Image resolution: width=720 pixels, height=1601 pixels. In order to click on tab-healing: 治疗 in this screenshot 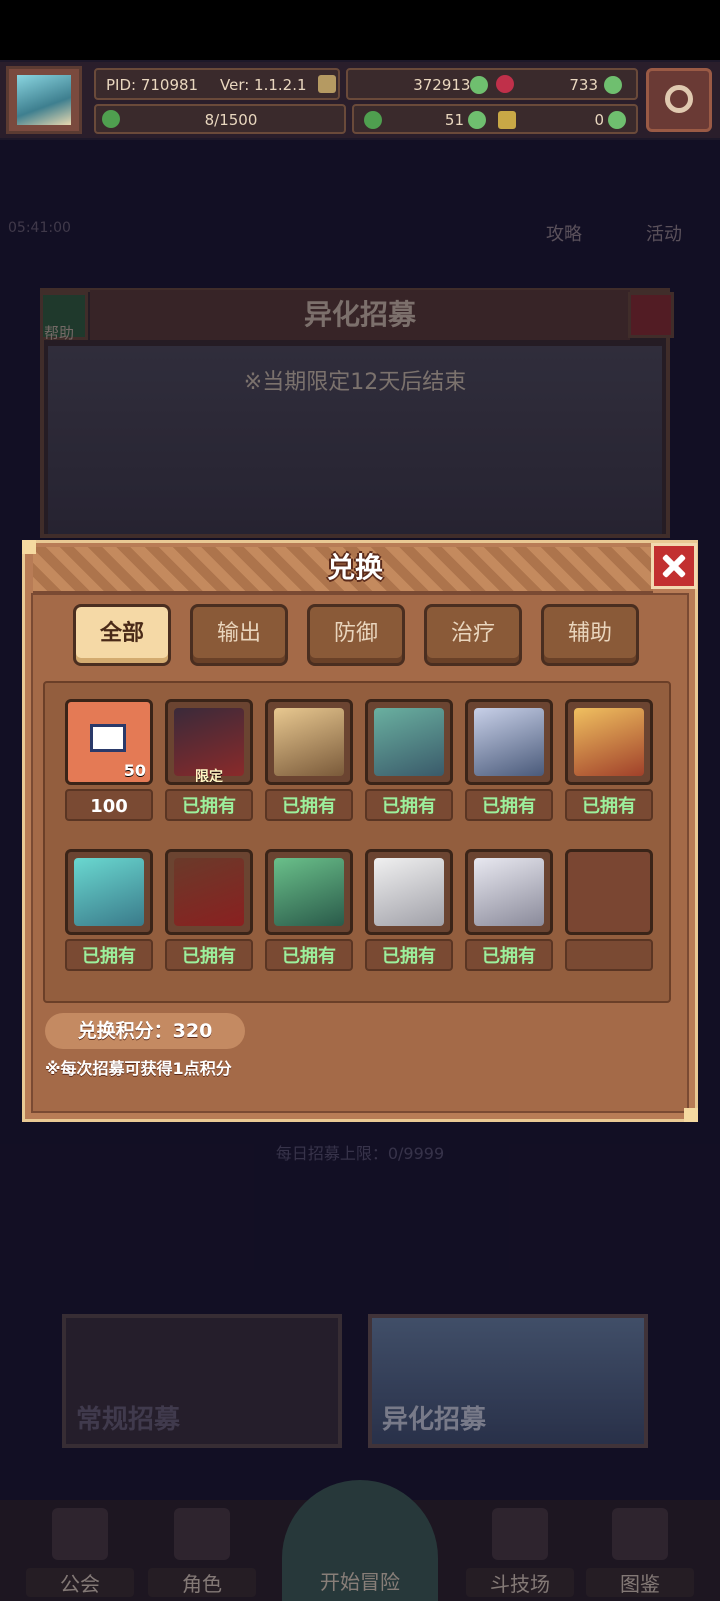, I will do `click(473, 635)`.